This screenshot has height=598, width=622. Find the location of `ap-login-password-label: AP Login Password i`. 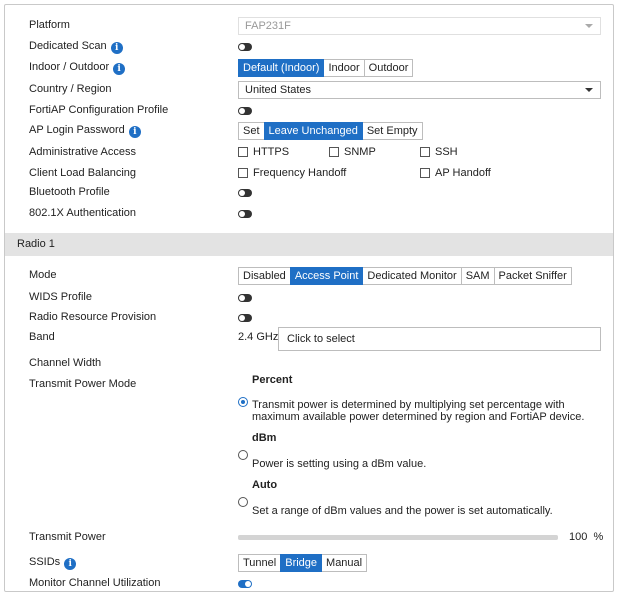

ap-login-password-label: AP Login Password i is located at coordinates (85, 131).